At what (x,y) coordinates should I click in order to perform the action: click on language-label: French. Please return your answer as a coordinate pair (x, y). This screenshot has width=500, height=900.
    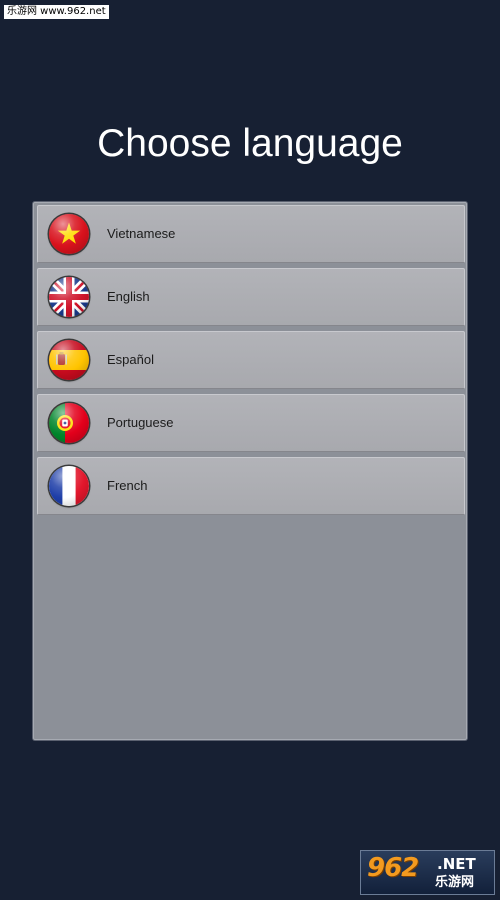
    Looking at the image, I should click on (127, 485).